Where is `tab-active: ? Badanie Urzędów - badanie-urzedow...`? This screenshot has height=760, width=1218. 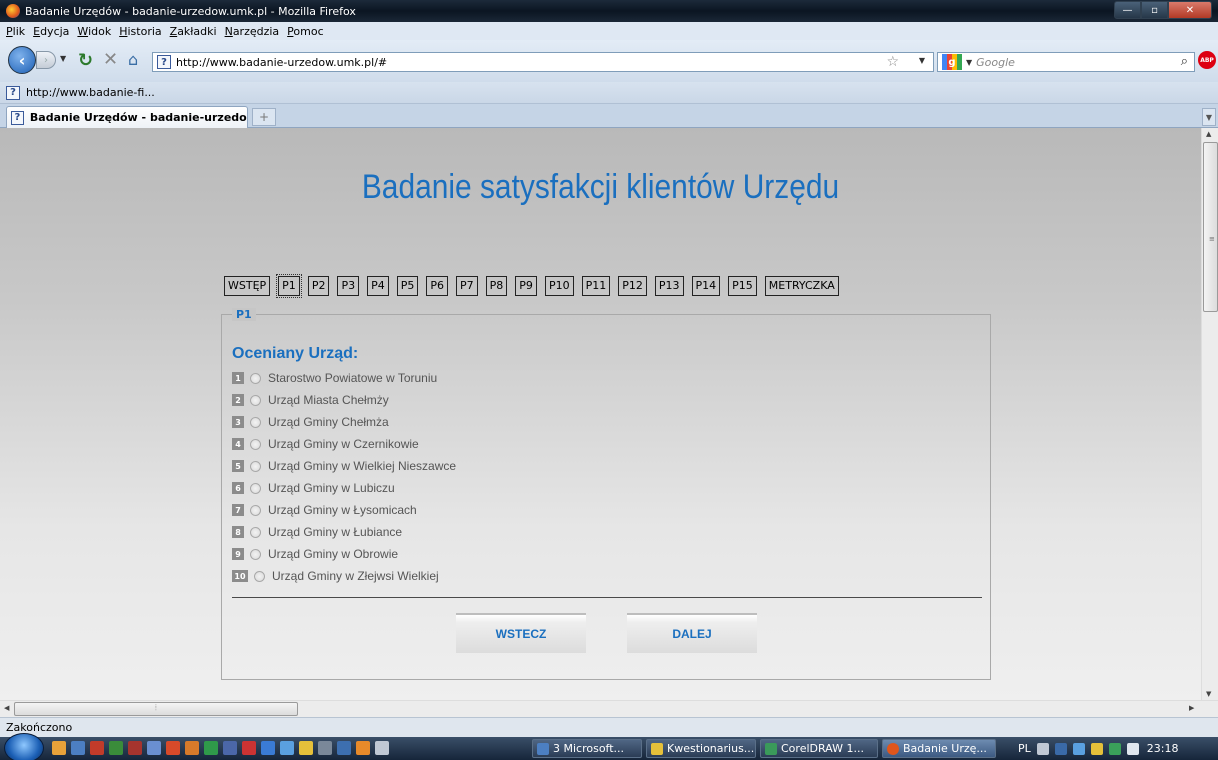 tab-active: ? Badanie Urzędów - badanie-urzedow... is located at coordinates (127, 117).